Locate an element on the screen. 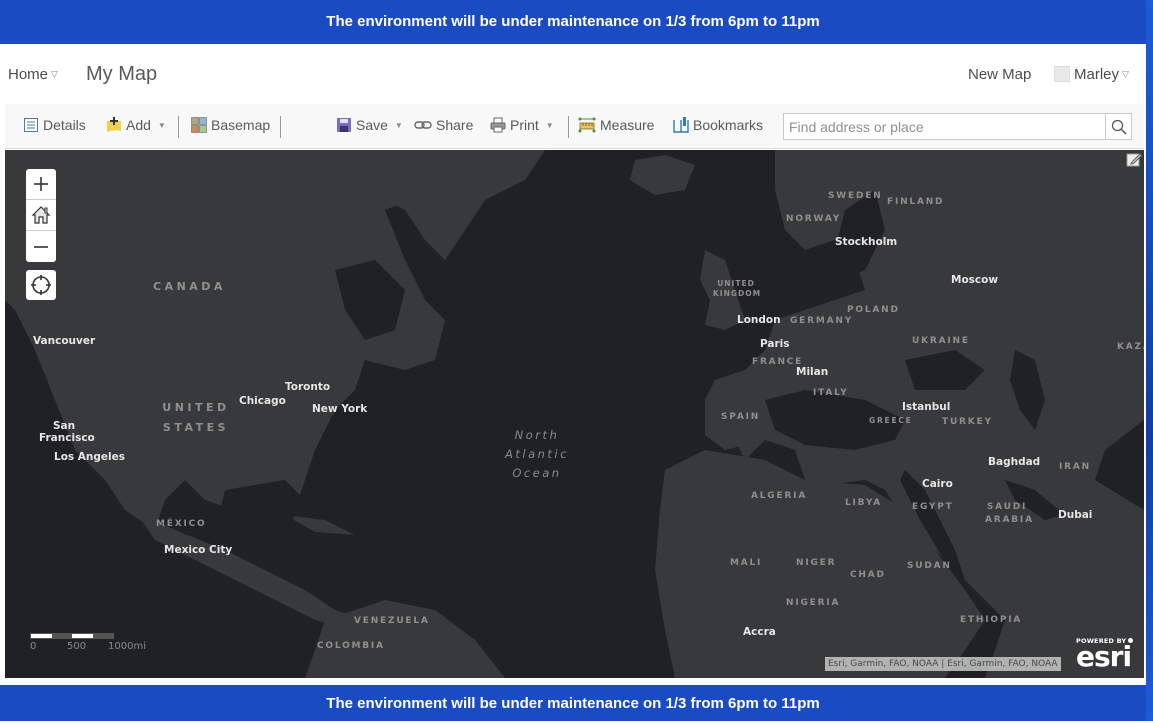  country-label: FINLAND is located at coordinates (916, 202).